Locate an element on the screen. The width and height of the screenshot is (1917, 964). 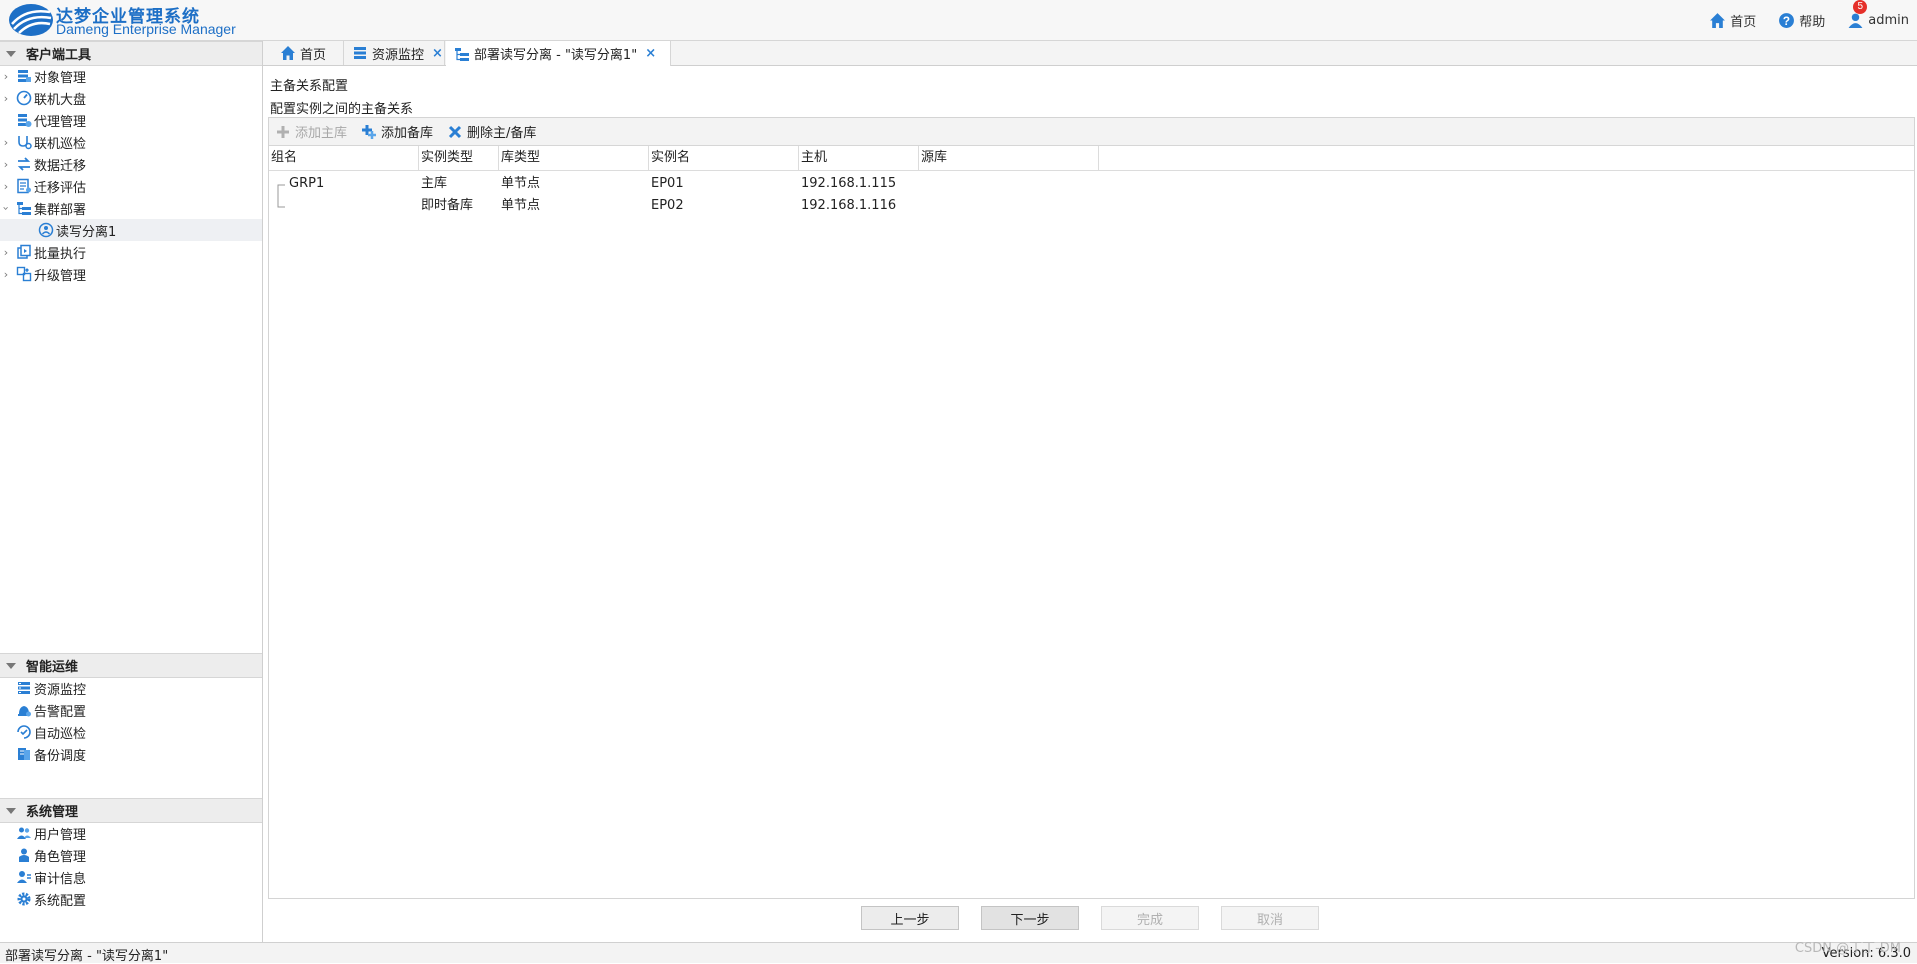
table-row: GRP1 主库 单节点 EP01 192.168.1.115 is located at coordinates (1091, 184).